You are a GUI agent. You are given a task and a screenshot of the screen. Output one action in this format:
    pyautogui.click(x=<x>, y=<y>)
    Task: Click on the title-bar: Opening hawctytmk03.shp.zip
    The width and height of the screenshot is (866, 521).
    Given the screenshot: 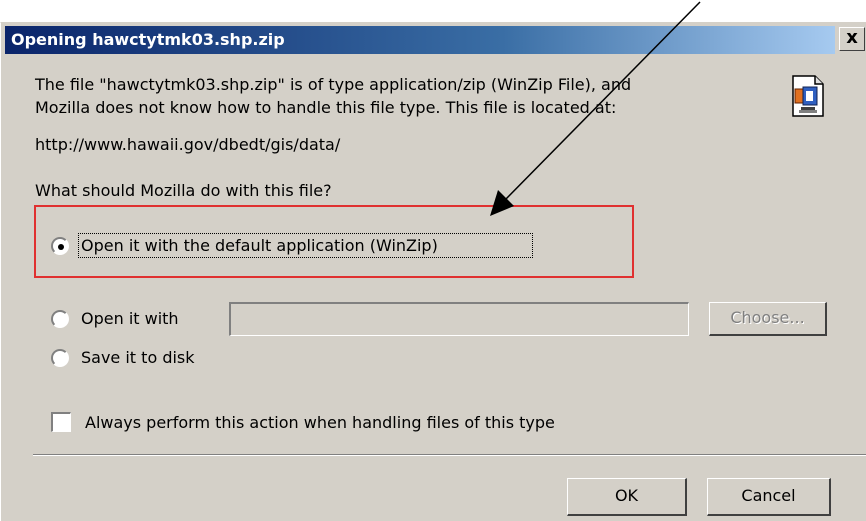 What is the action you would take?
    pyautogui.click(x=420, y=40)
    